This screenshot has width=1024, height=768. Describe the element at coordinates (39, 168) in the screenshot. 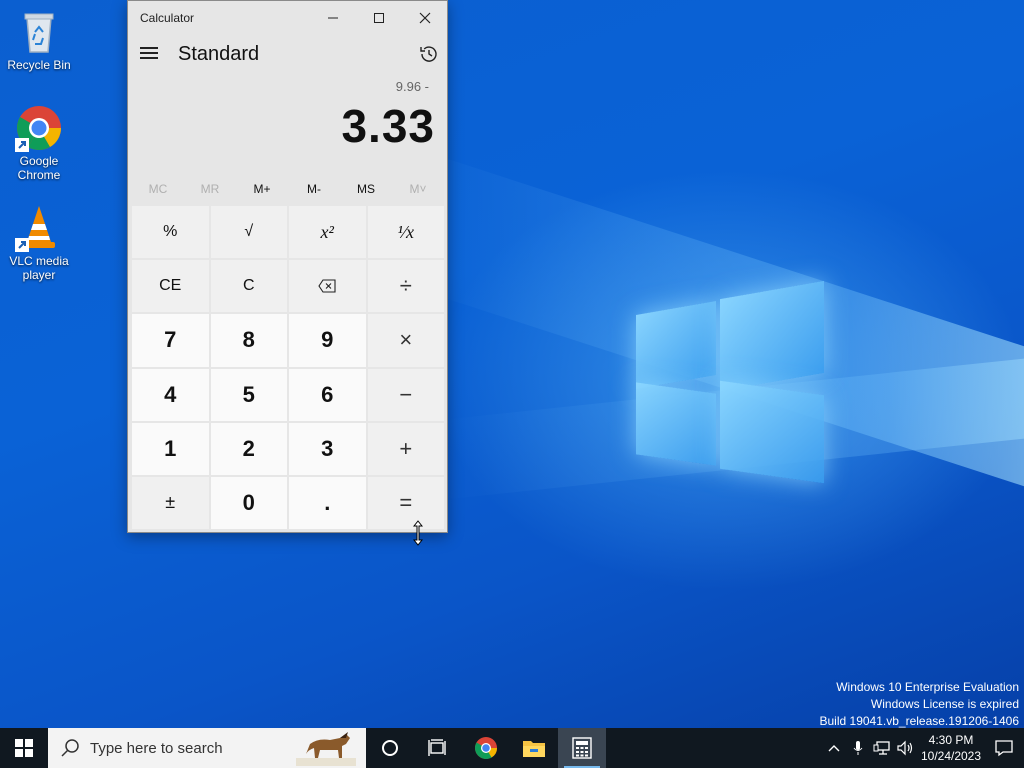

I see `desktop-icon-label: Google Chrome` at that location.